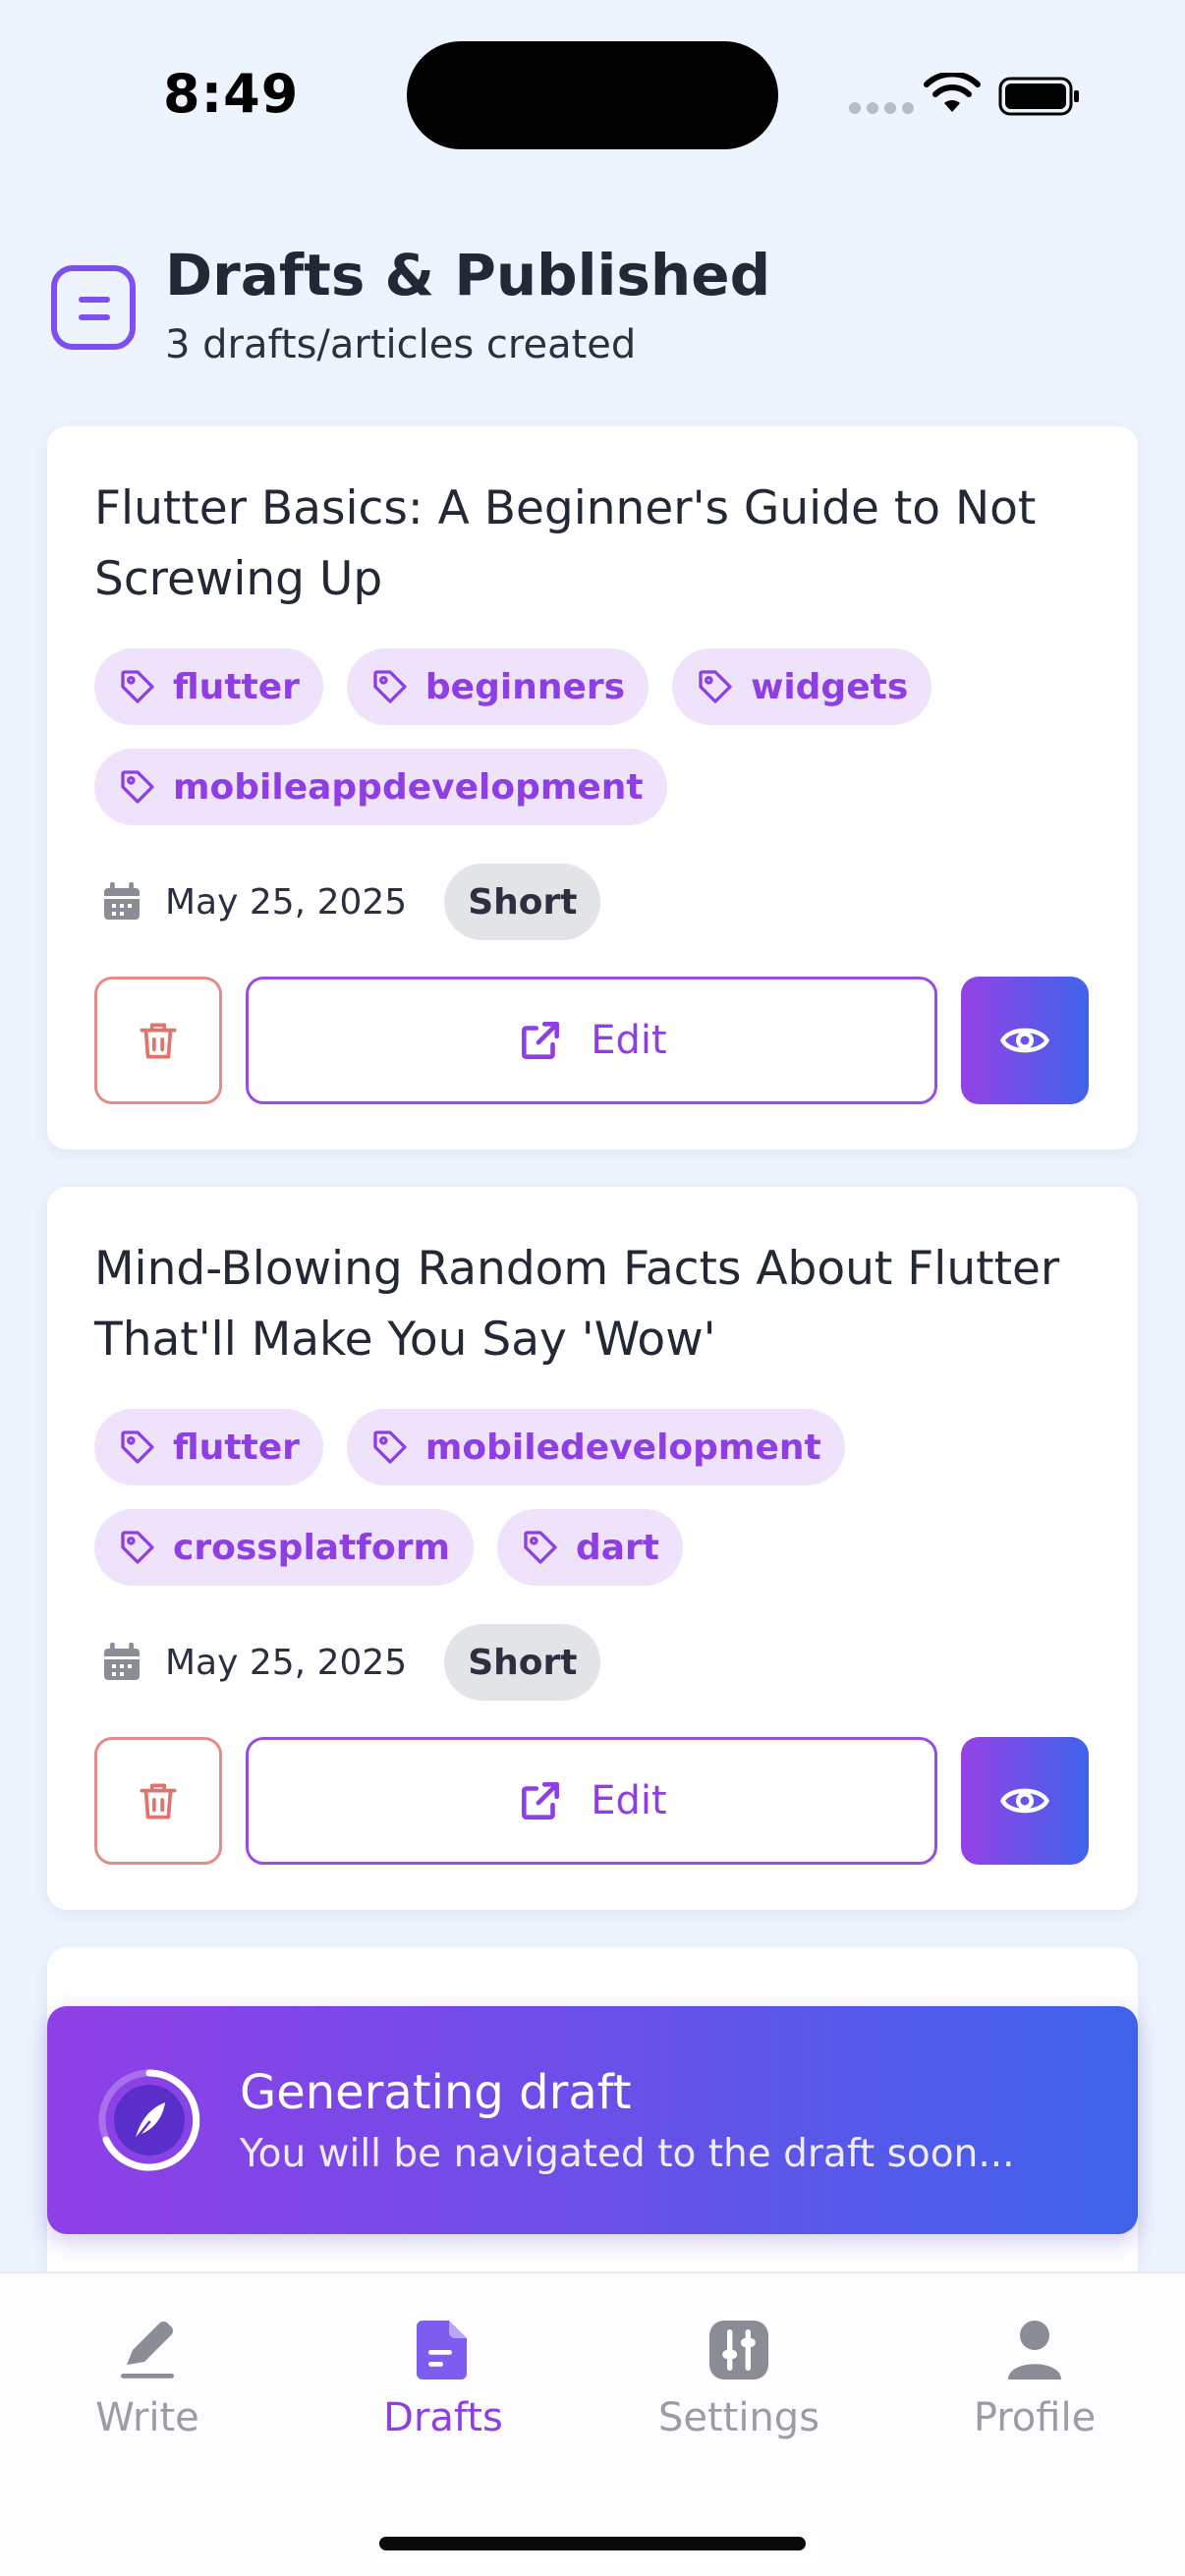 The height and width of the screenshot is (2576, 1185). I want to click on nav-label: Drafts, so click(443, 2417).